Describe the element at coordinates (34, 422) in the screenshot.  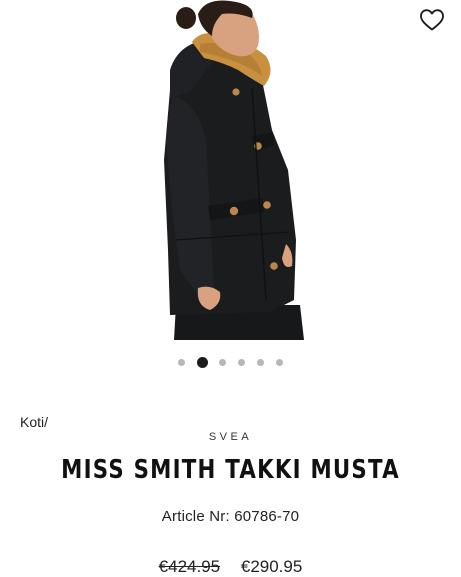
I see `breadcrumb-home-link: Koti/` at that location.